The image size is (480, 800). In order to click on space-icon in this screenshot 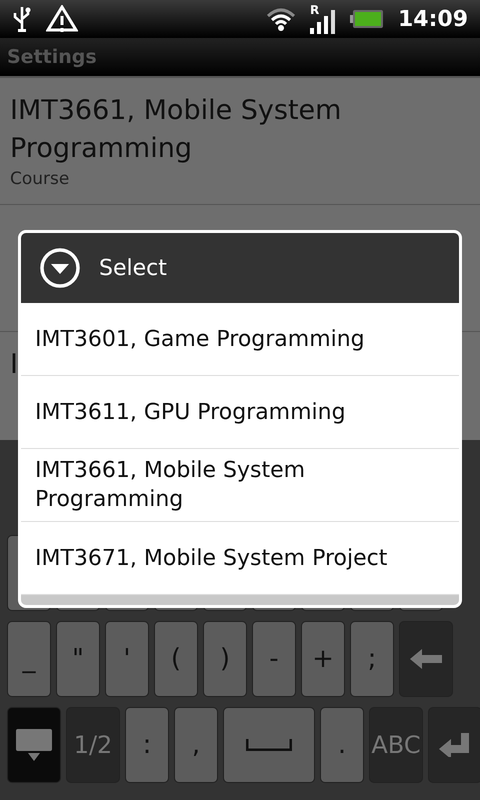, I will do `click(269, 745)`.